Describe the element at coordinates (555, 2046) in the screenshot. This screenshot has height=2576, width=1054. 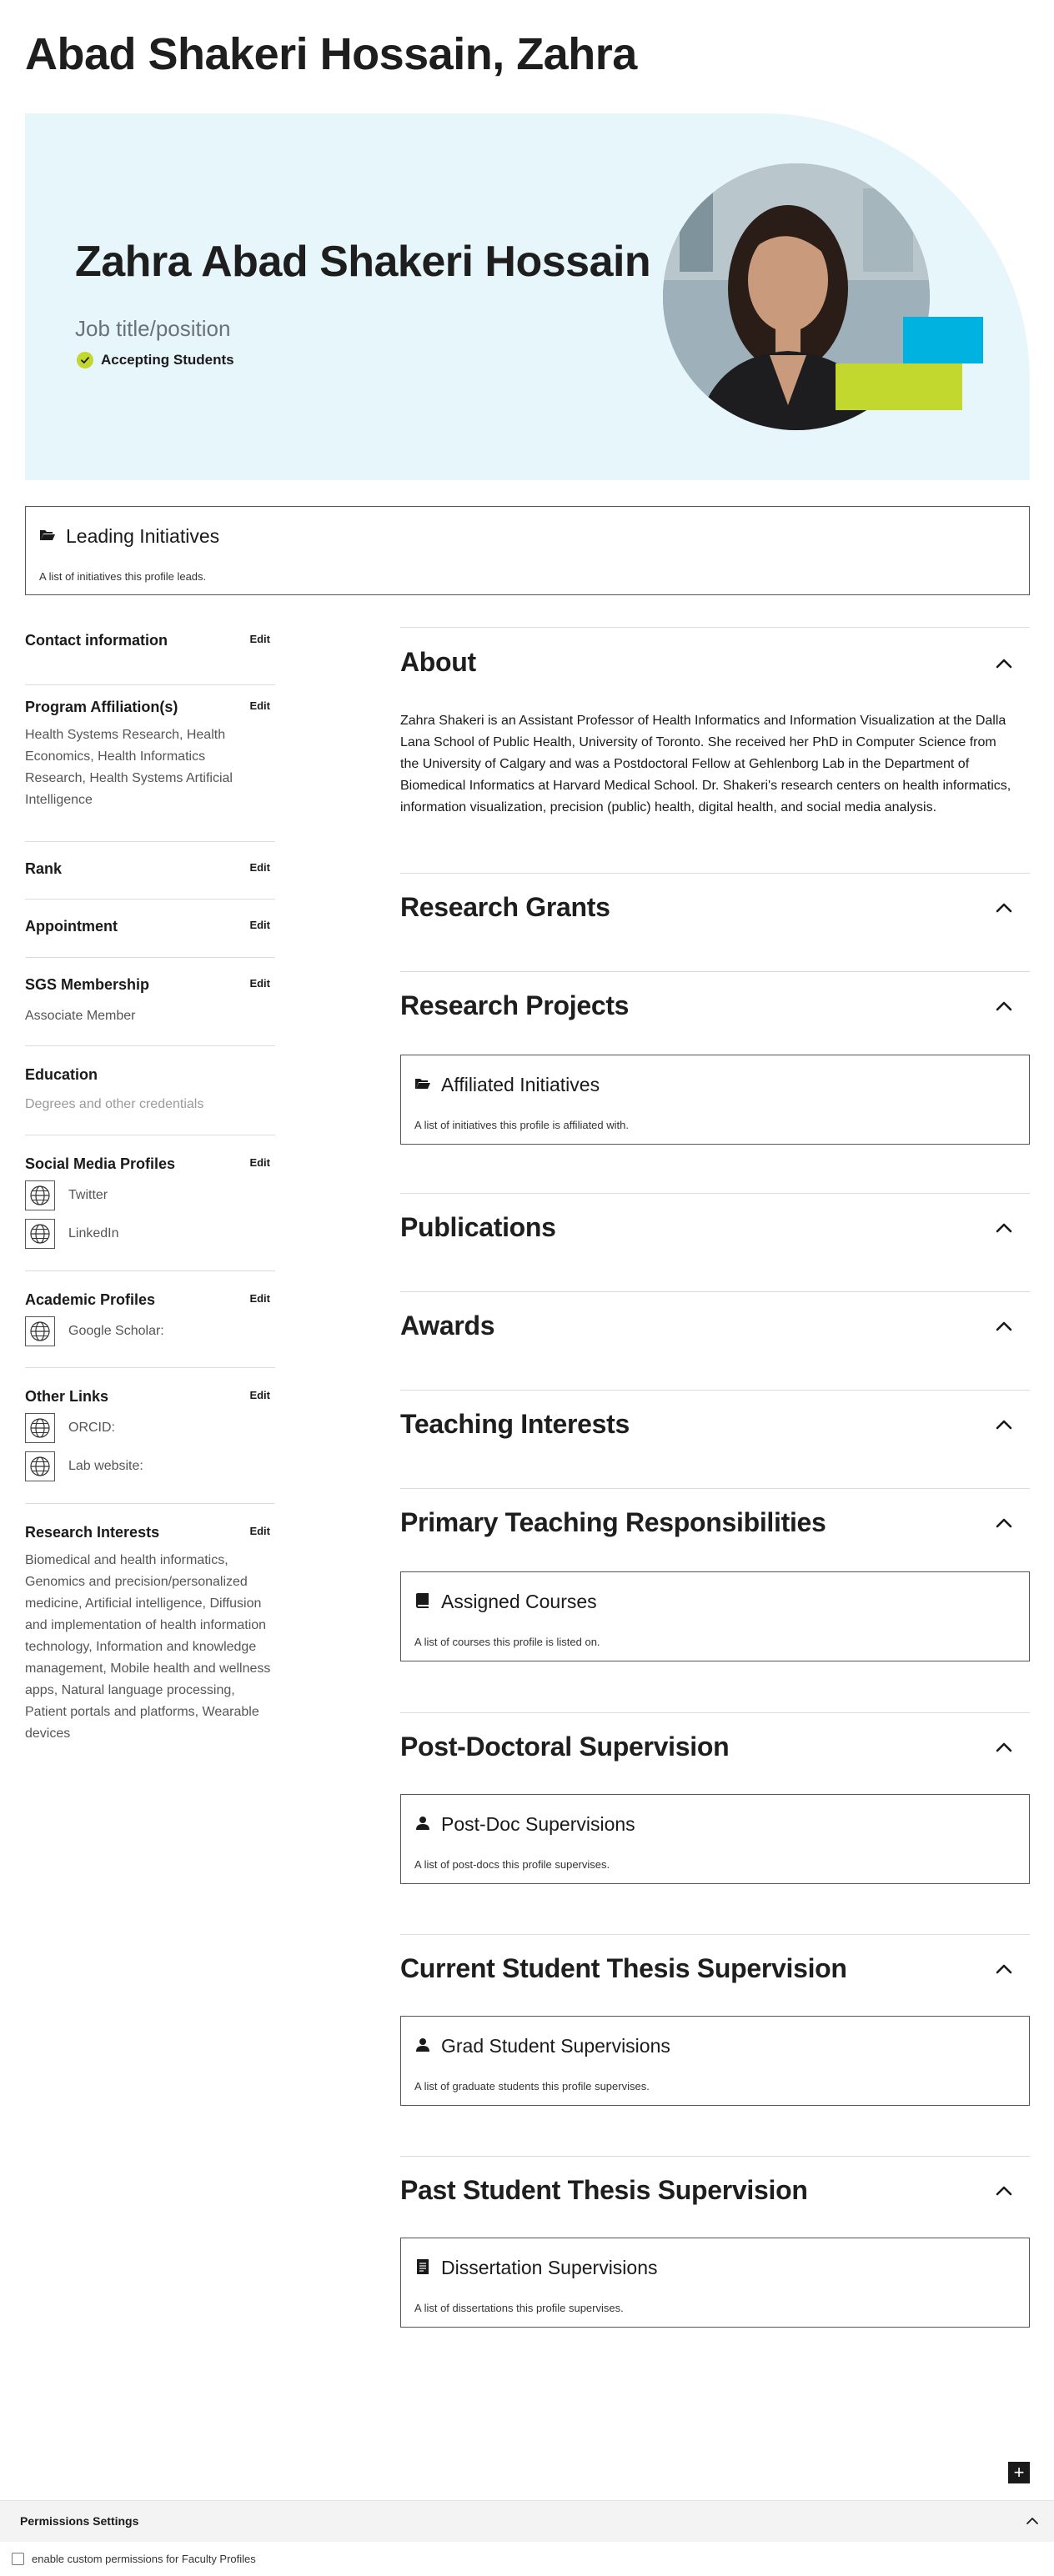
I see `card-title: Grad Student Supervisions` at that location.